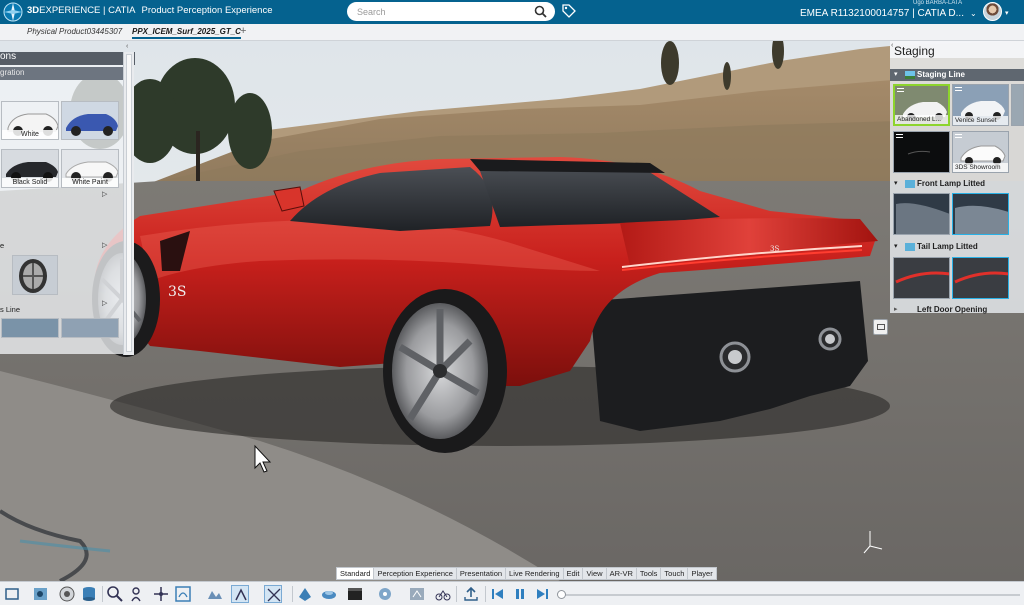 The image size is (1024, 605). I want to click on tab-standard: Standard, so click(356, 573).